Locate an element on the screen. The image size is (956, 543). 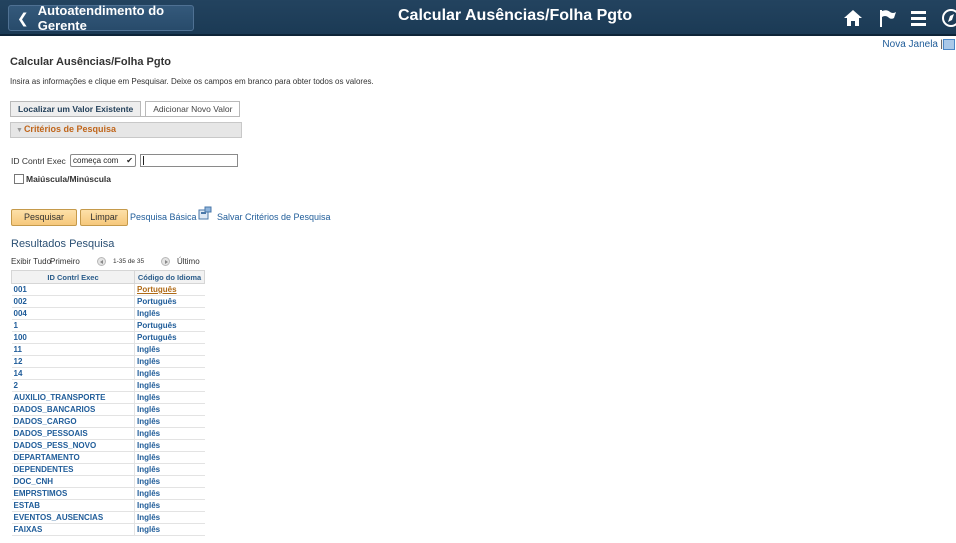
compass-icon is located at coordinates (948, 18).